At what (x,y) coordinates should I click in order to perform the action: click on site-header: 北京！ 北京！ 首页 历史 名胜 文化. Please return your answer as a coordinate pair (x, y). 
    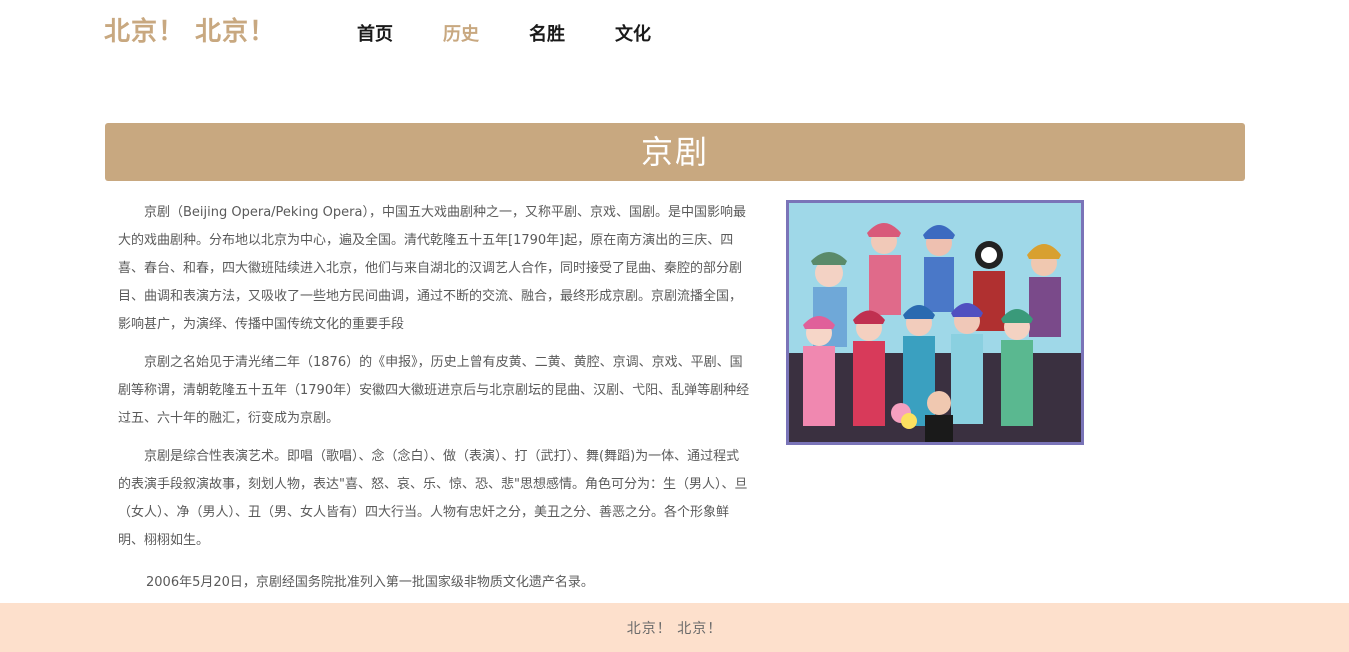
    Looking at the image, I should click on (674, 35).